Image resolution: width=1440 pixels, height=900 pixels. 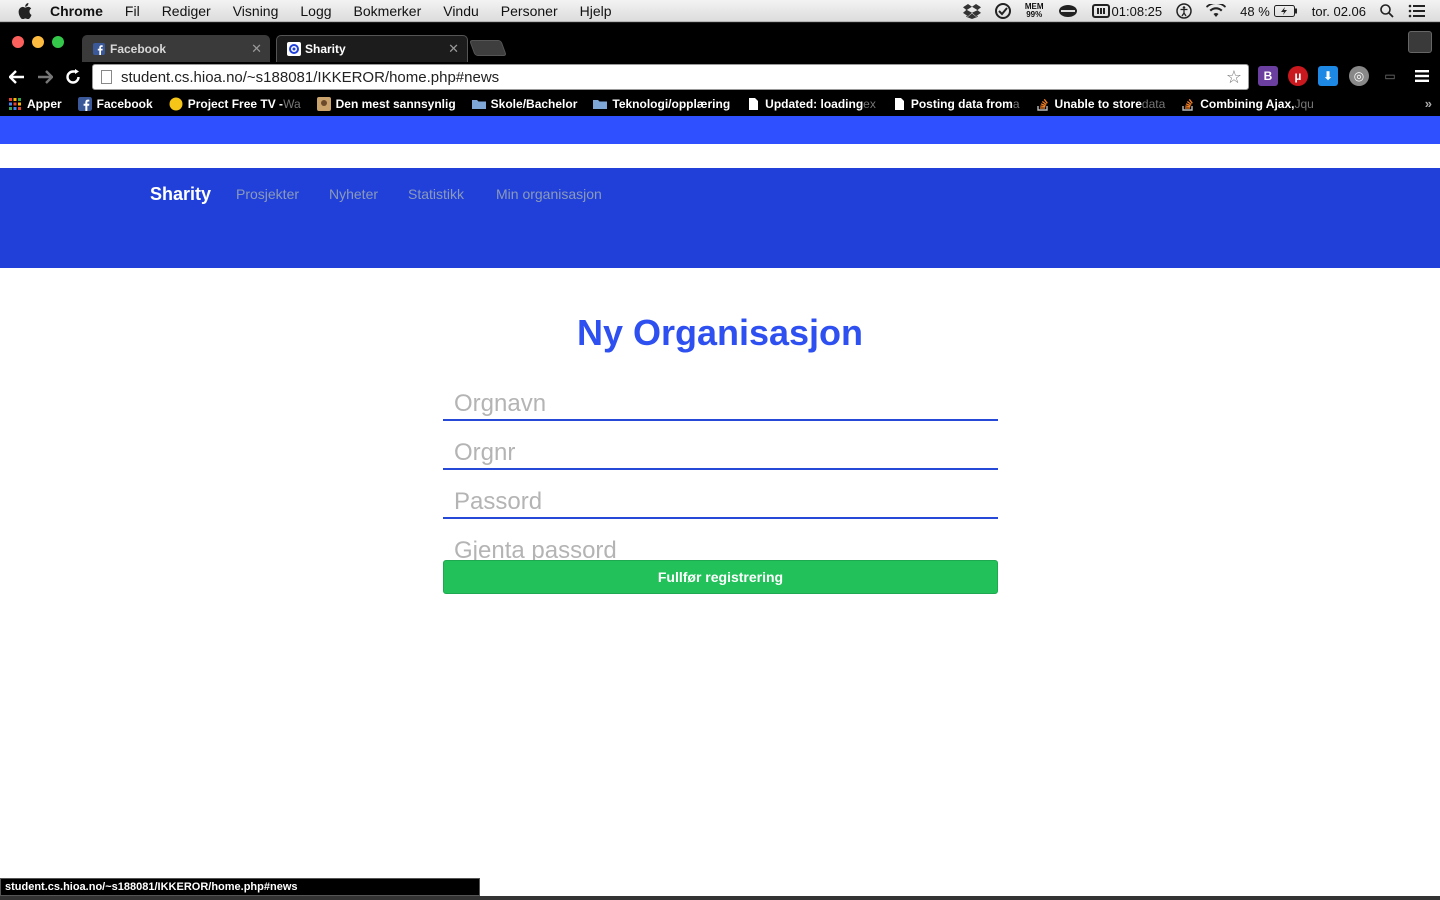 I want to click on nav-link-nyheter: Nyheter, so click(x=353, y=194).